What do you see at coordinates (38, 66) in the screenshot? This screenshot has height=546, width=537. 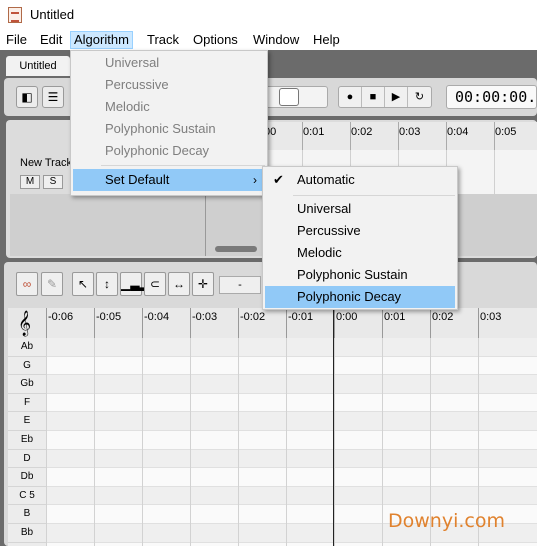 I see `document-tab: Untitled` at bounding box center [38, 66].